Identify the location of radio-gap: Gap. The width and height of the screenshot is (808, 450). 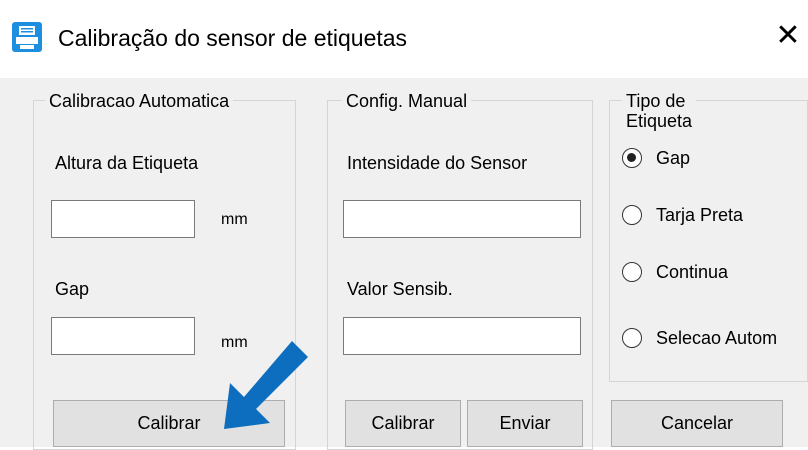
(712, 160).